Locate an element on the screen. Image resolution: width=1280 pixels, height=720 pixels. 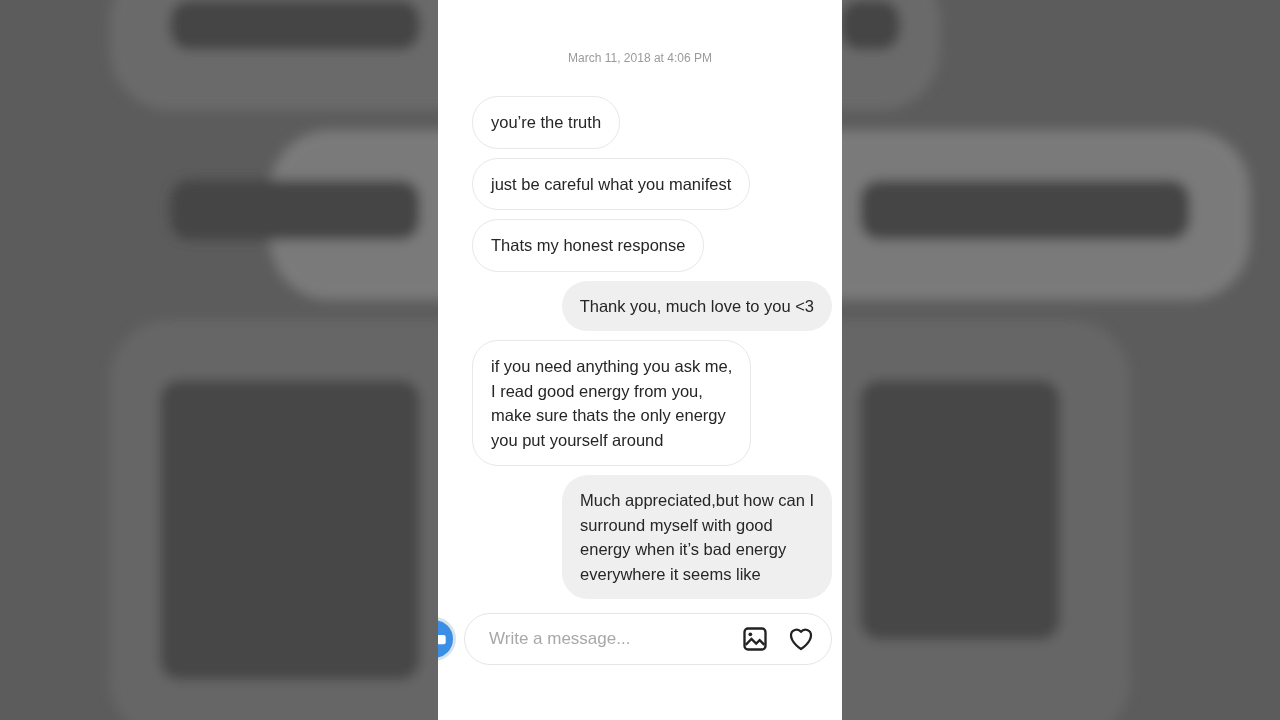
image-icon is located at coordinates (755, 639).